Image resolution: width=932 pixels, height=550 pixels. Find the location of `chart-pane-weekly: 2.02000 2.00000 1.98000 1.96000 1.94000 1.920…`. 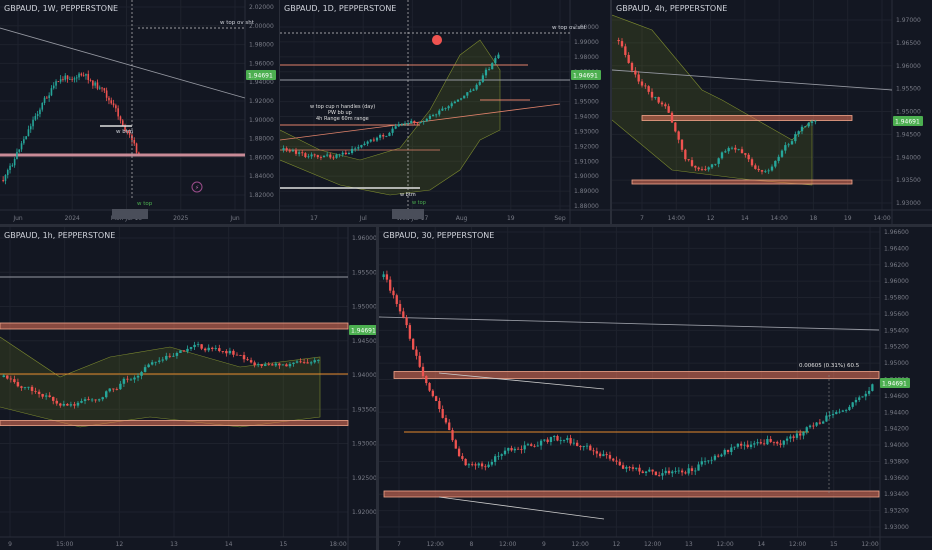

chart-pane-weekly: 2.02000 2.00000 1.98000 1.96000 1.94000 1.920… is located at coordinates (139, 112).